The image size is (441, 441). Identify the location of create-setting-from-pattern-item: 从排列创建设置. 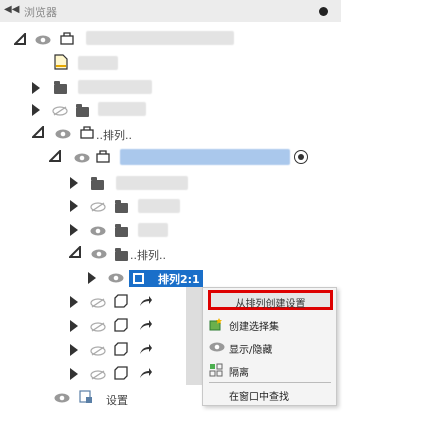
(270, 300).